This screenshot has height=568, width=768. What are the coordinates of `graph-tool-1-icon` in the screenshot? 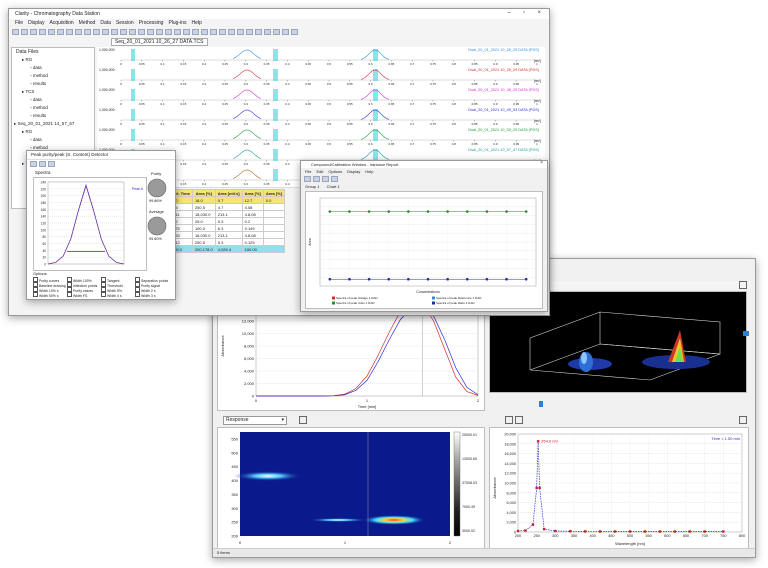 It's located at (307, 179).